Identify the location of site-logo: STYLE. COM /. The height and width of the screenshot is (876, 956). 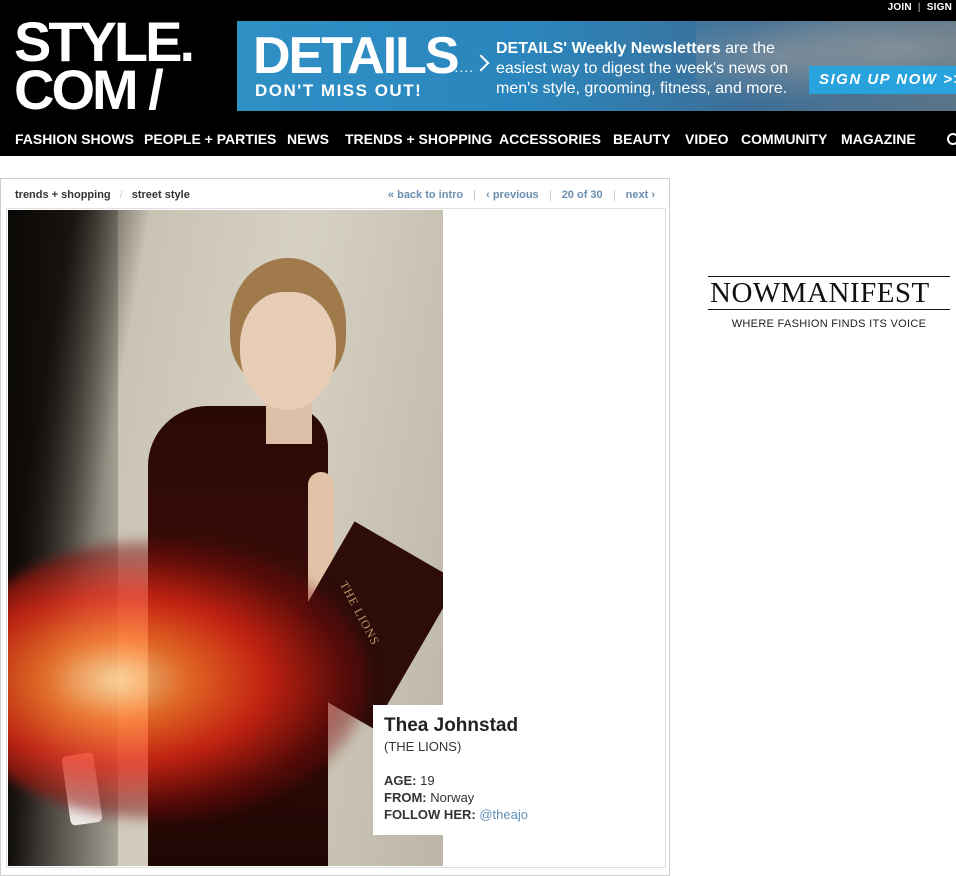
(114, 67).